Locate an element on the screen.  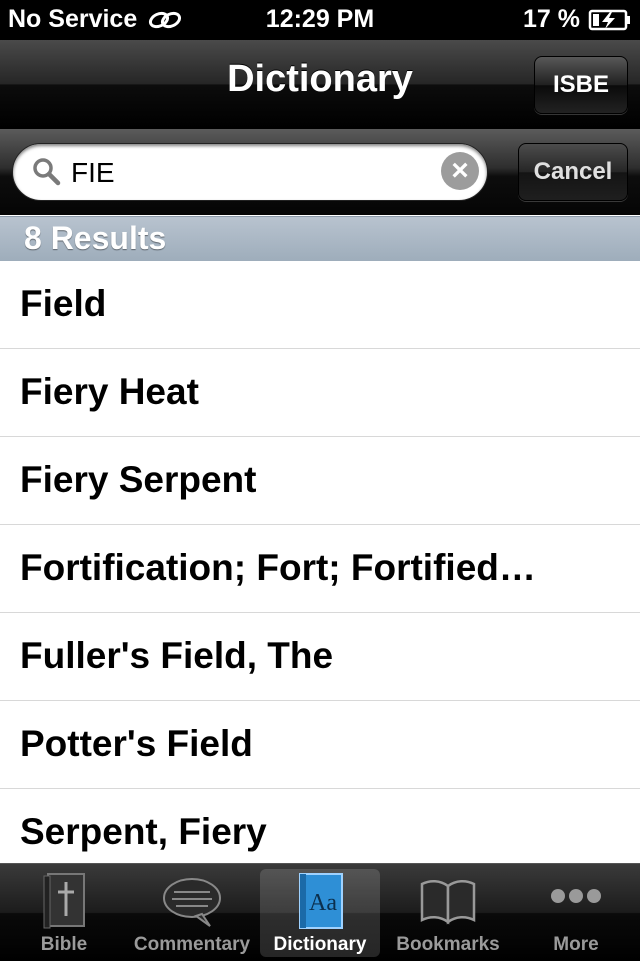
search-icon is located at coordinates (47, 172).